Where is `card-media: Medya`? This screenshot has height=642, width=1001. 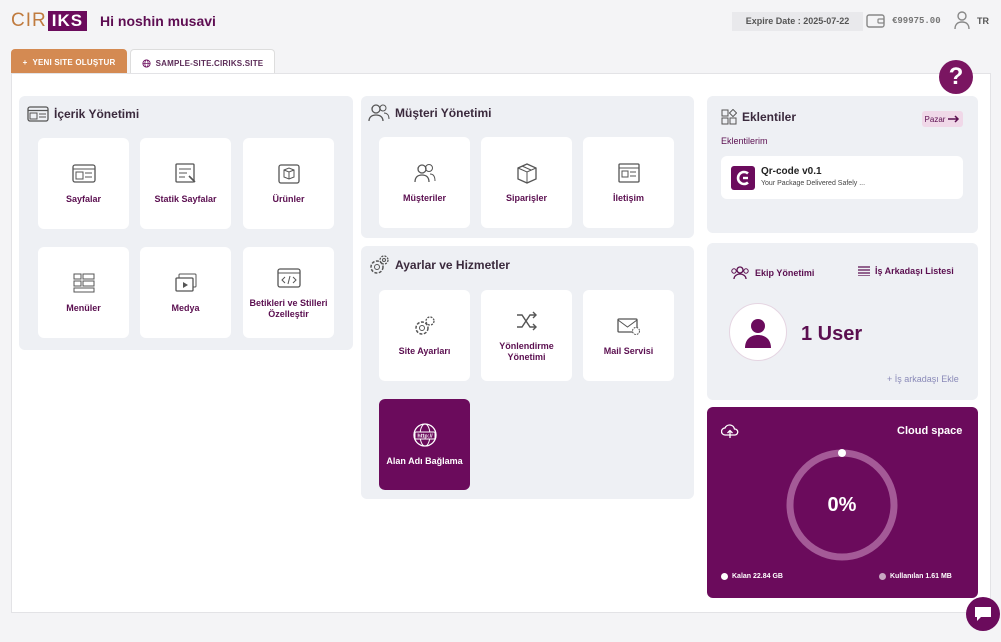 card-media: Medya is located at coordinates (185, 292).